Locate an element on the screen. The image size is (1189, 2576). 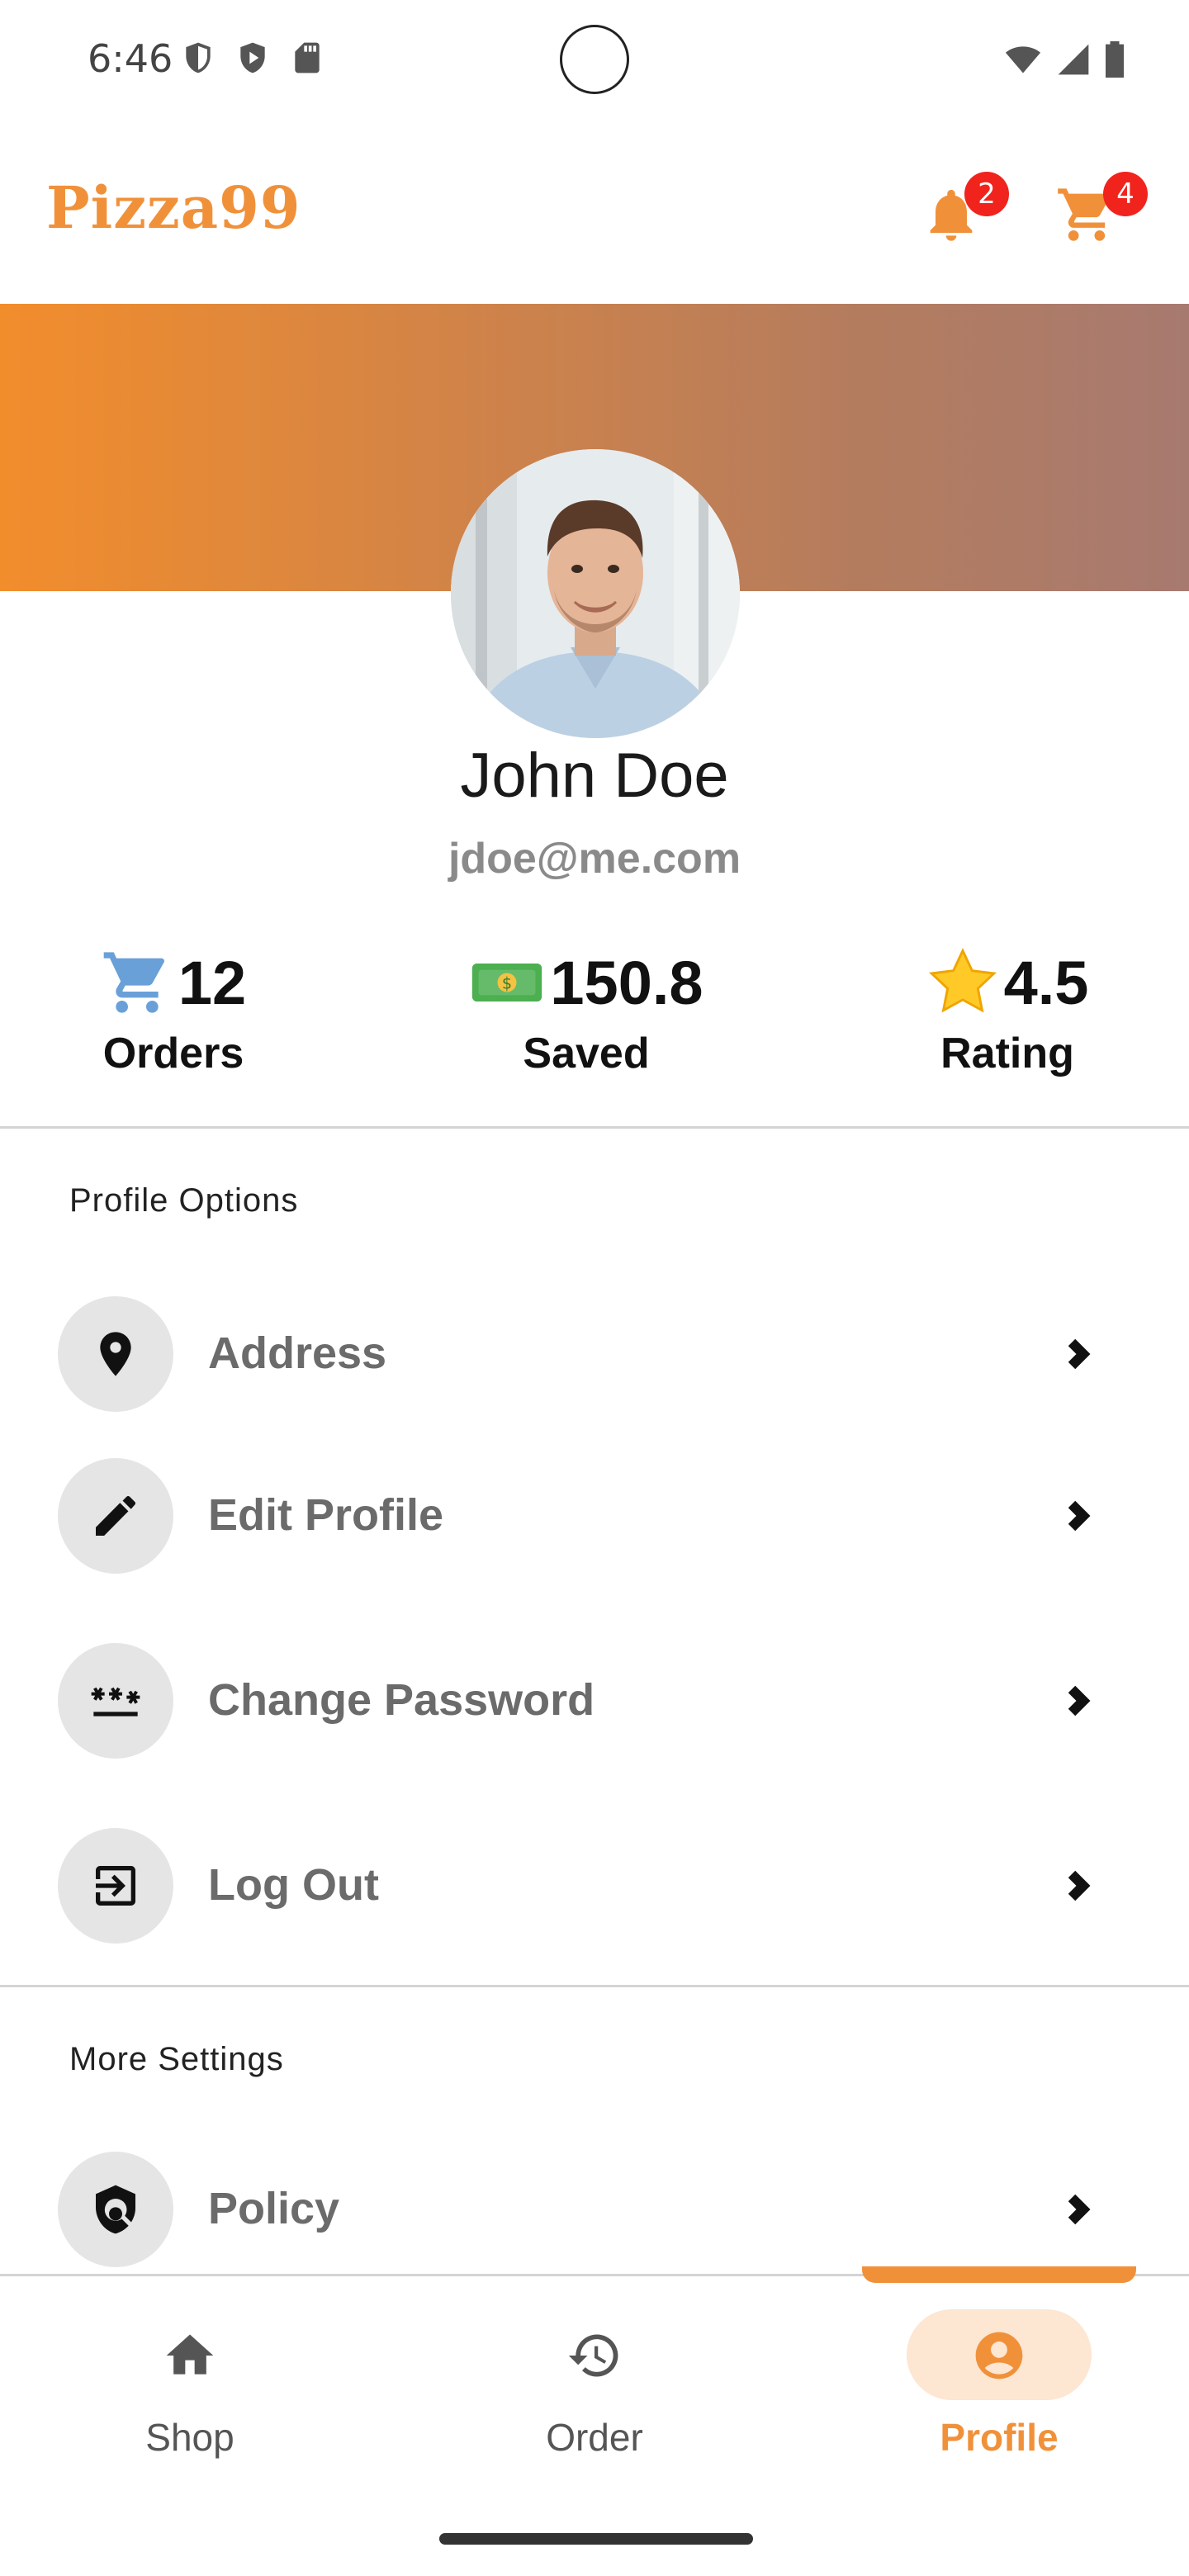
status-notification-icons is located at coordinates (252, 58).